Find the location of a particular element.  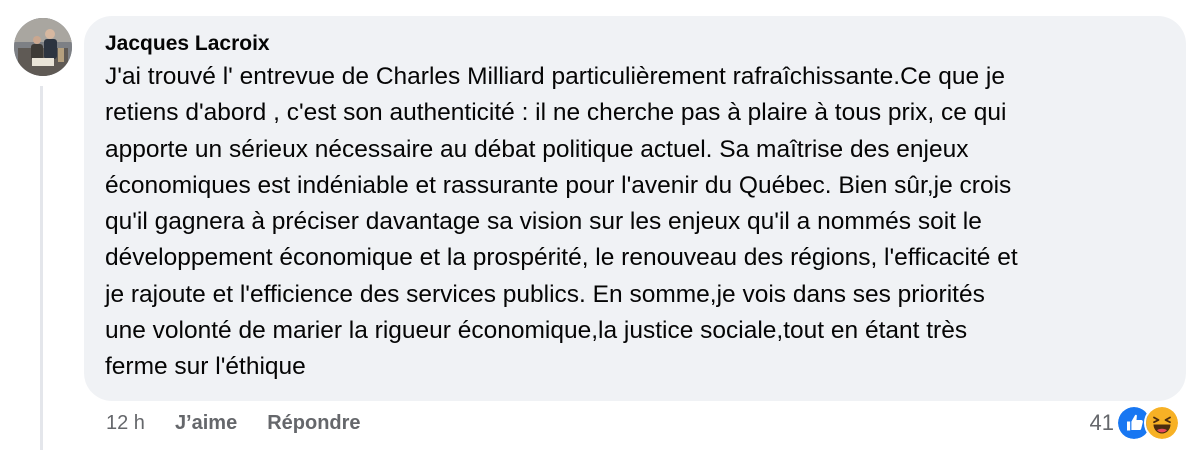

author-name: Jacques Lacroix is located at coordinates (187, 44).